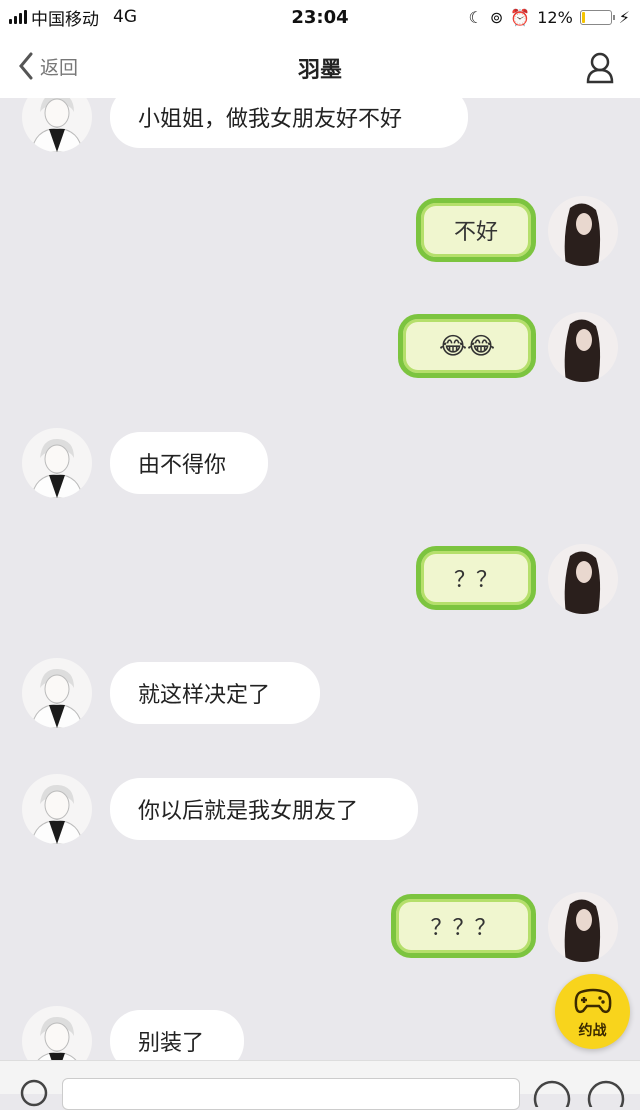 The image size is (640, 1110). I want to click on alarm-icon: ⏰, so click(520, 17).